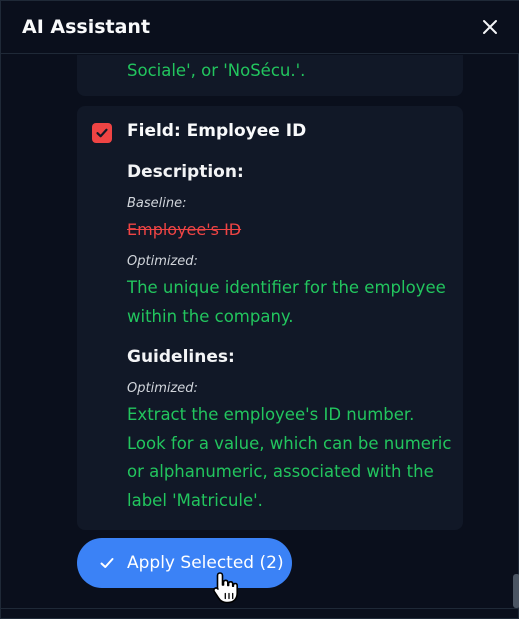 The width and height of the screenshot is (519, 619). Describe the element at coordinates (162, 261) in the screenshot. I see `optimized-label: Optimized:` at that location.